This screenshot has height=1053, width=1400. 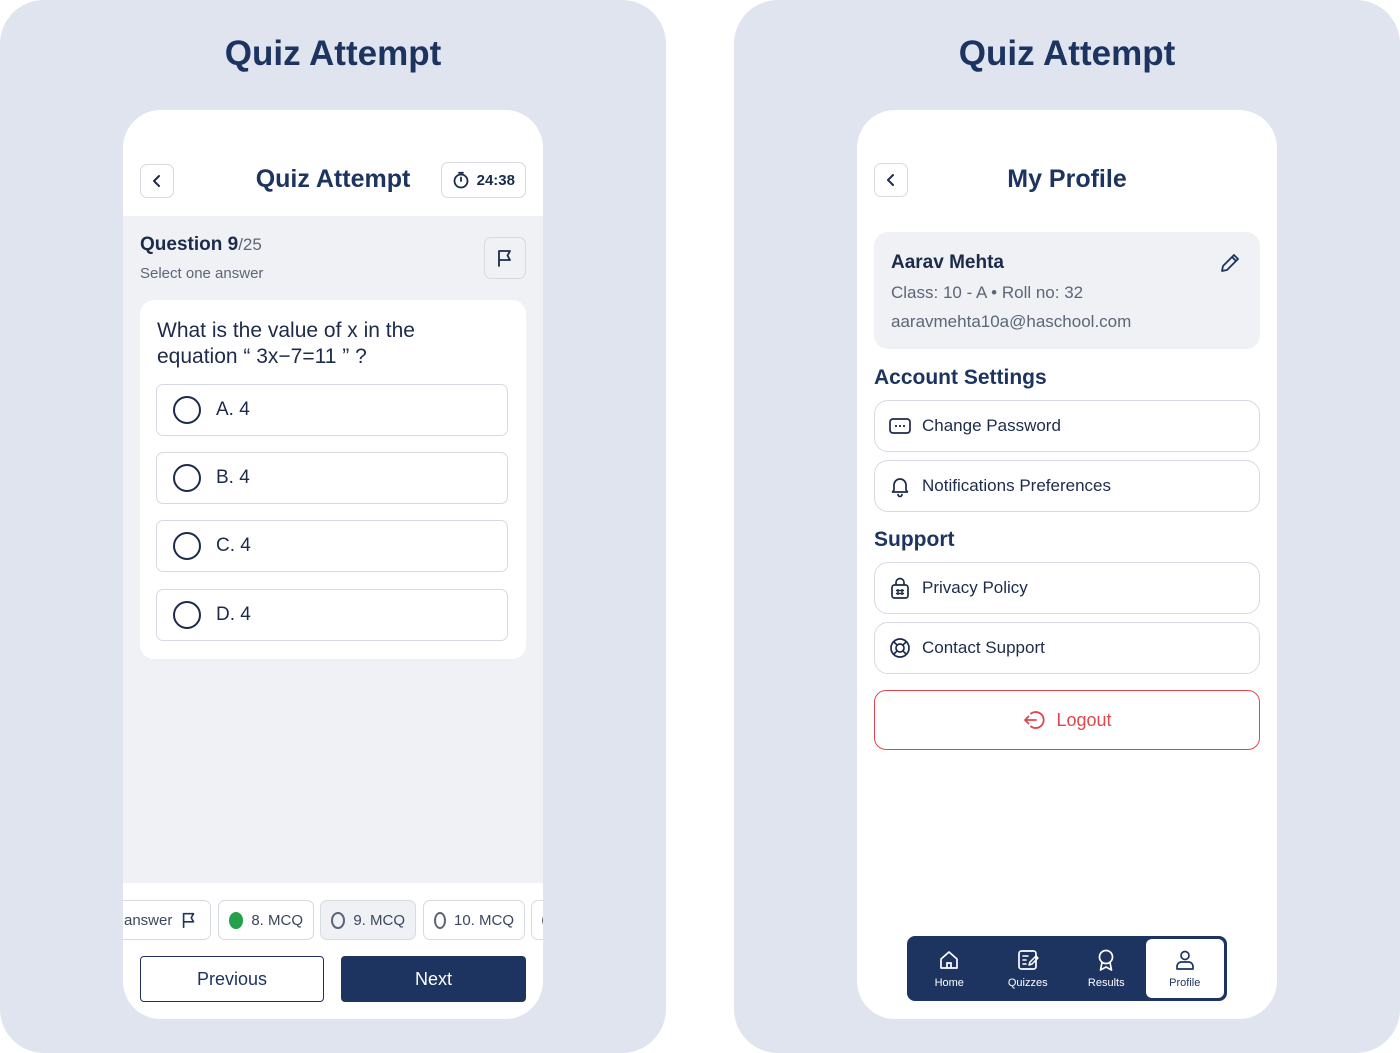 What do you see at coordinates (1067, 648) in the screenshot?
I see `contact-support-row: Contact Support` at bounding box center [1067, 648].